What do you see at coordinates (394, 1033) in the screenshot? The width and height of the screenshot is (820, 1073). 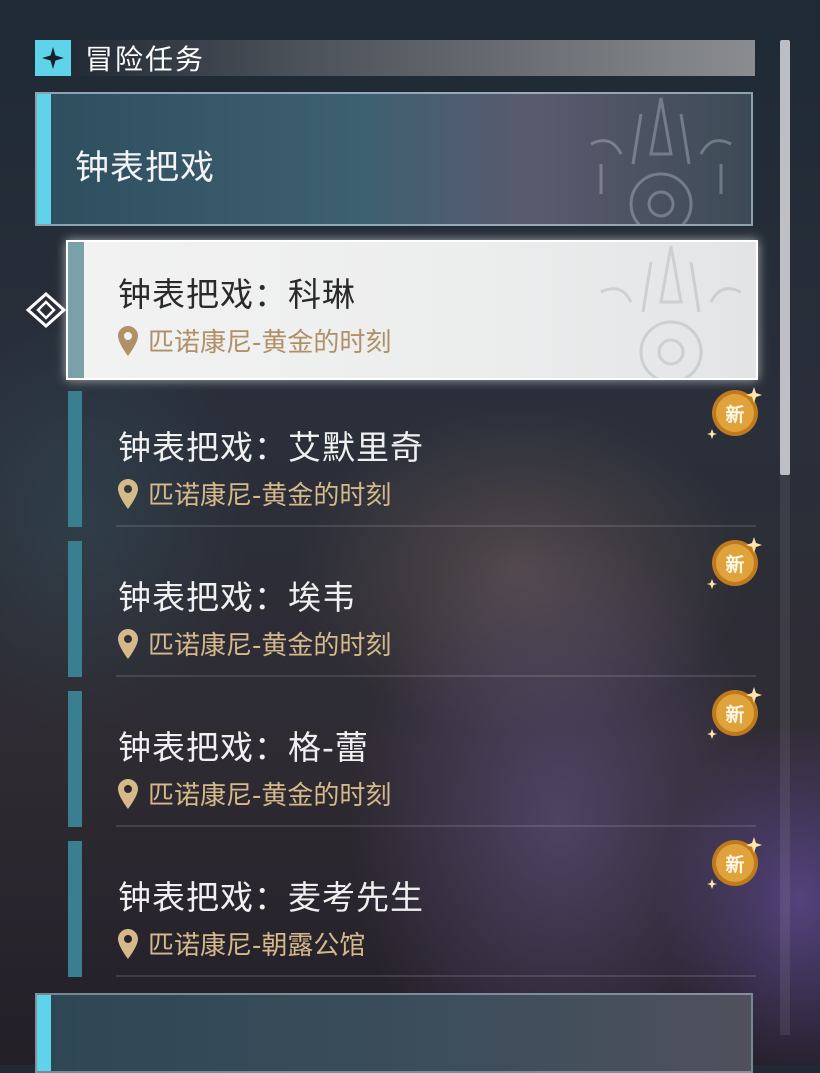 I see `category-next-partial` at bounding box center [394, 1033].